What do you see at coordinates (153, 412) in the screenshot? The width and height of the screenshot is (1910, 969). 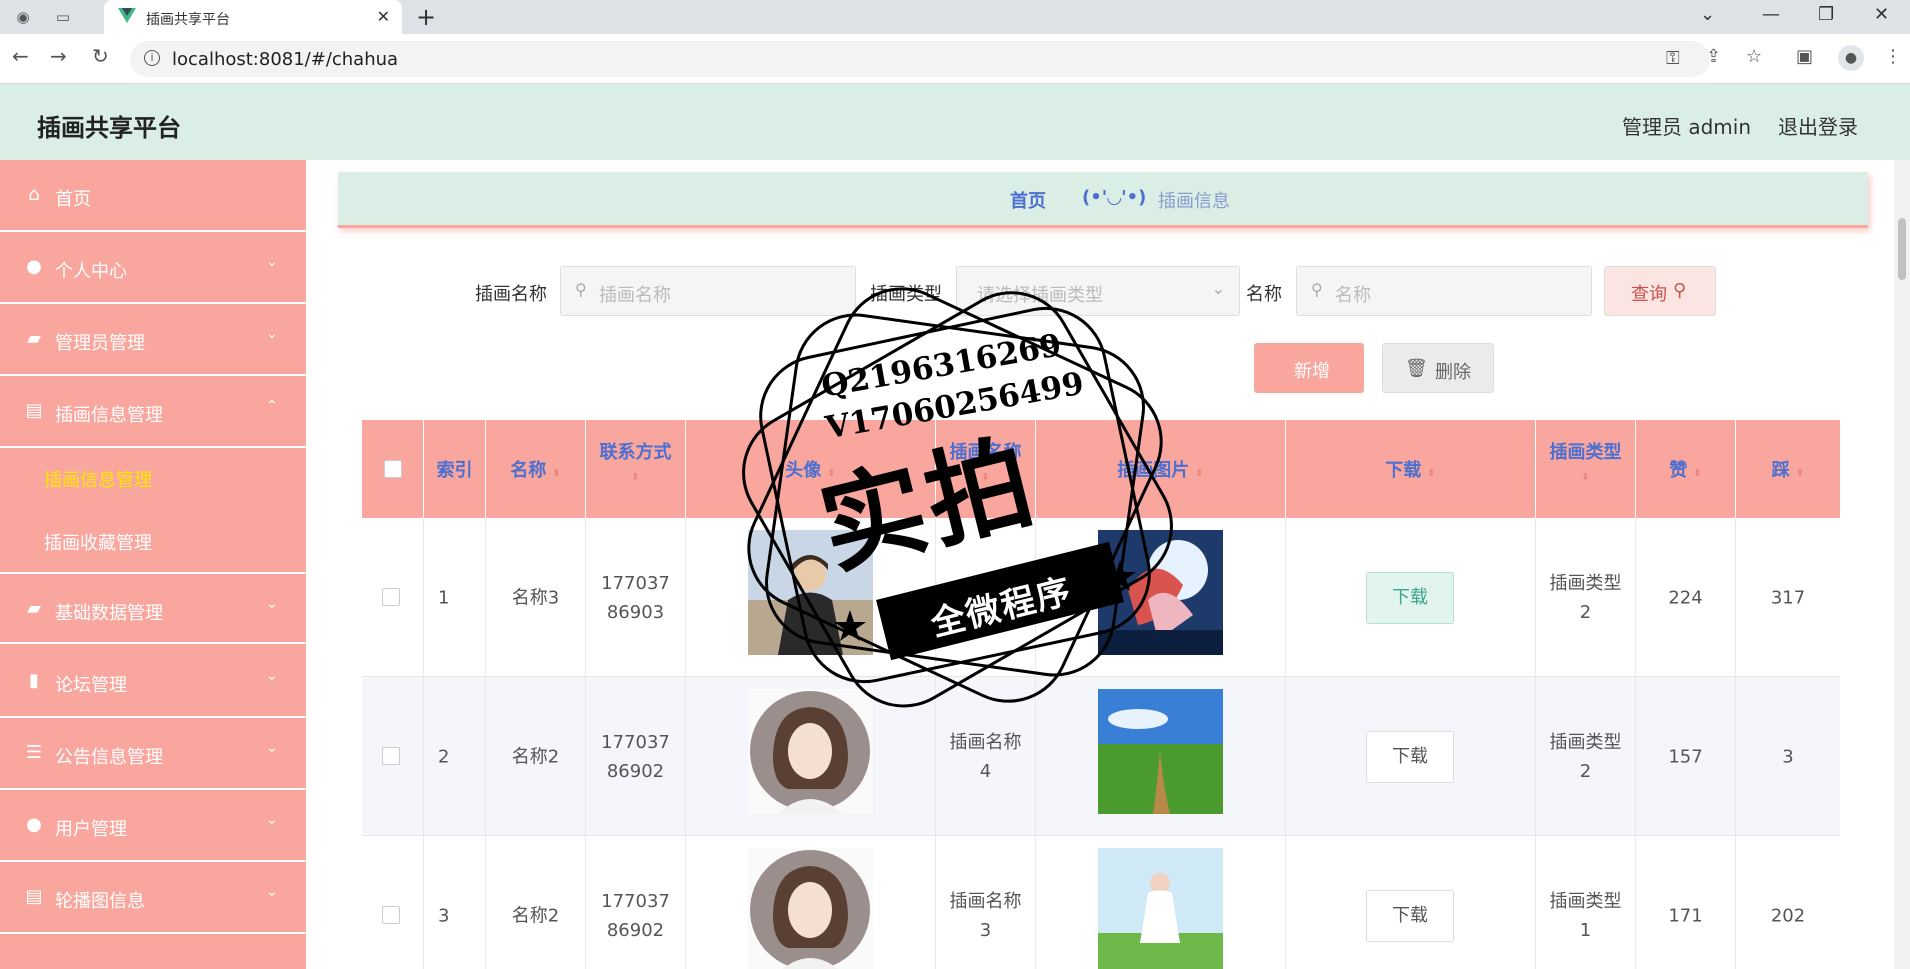 I see `sidebar-item-illustration: ▤ 插画信息管理 ⌃` at bounding box center [153, 412].